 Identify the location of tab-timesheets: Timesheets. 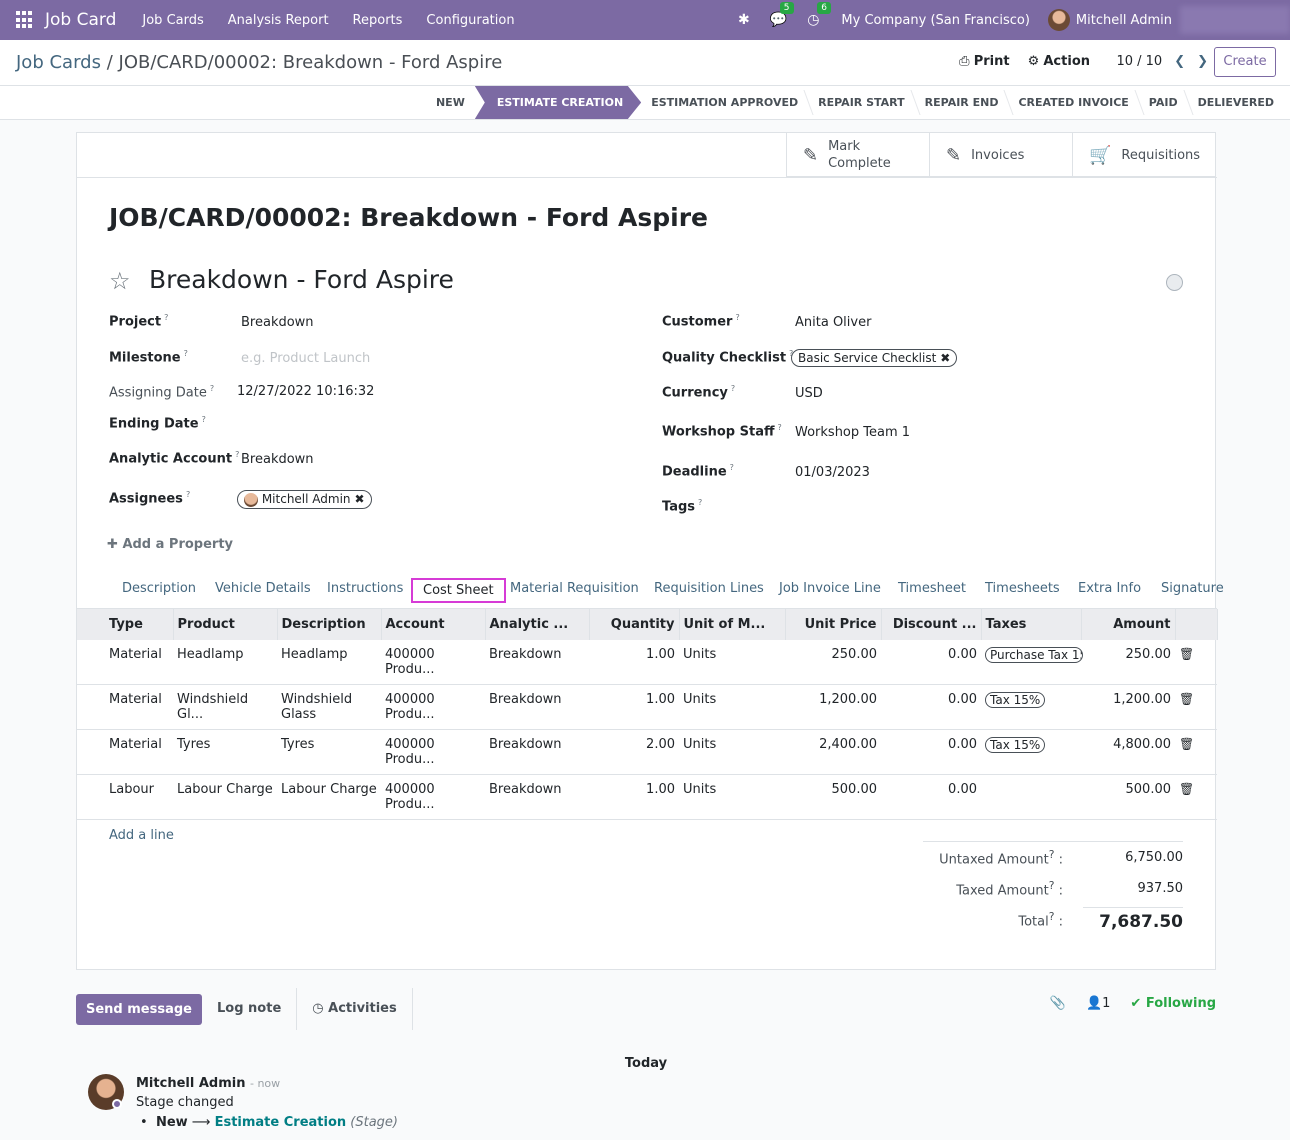
(1022, 588).